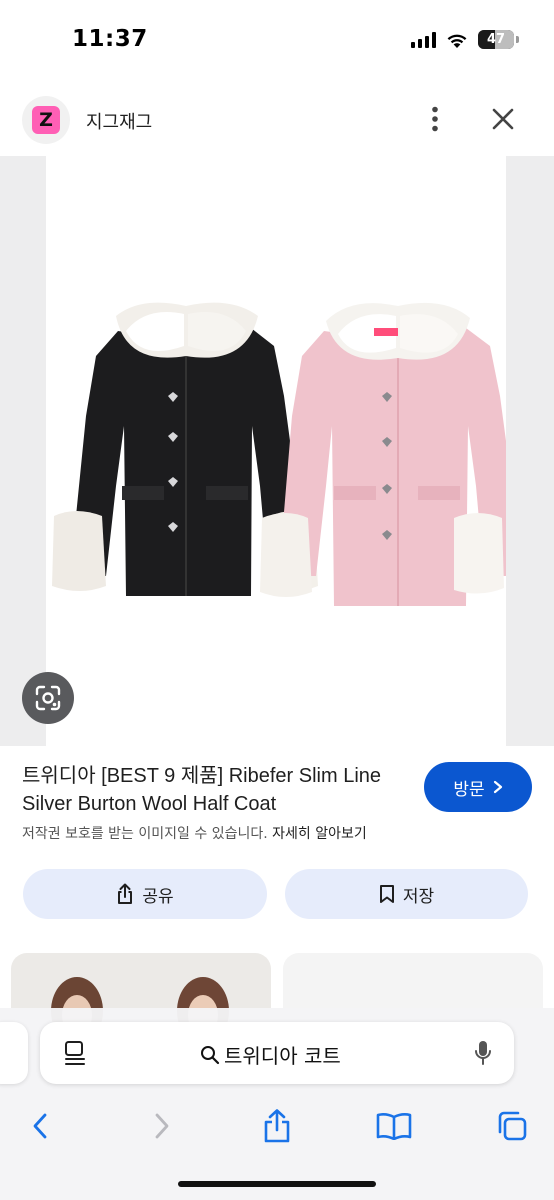 This screenshot has width=554, height=1200. Describe the element at coordinates (418, 896) in the screenshot. I see `save-label: 저장` at that location.